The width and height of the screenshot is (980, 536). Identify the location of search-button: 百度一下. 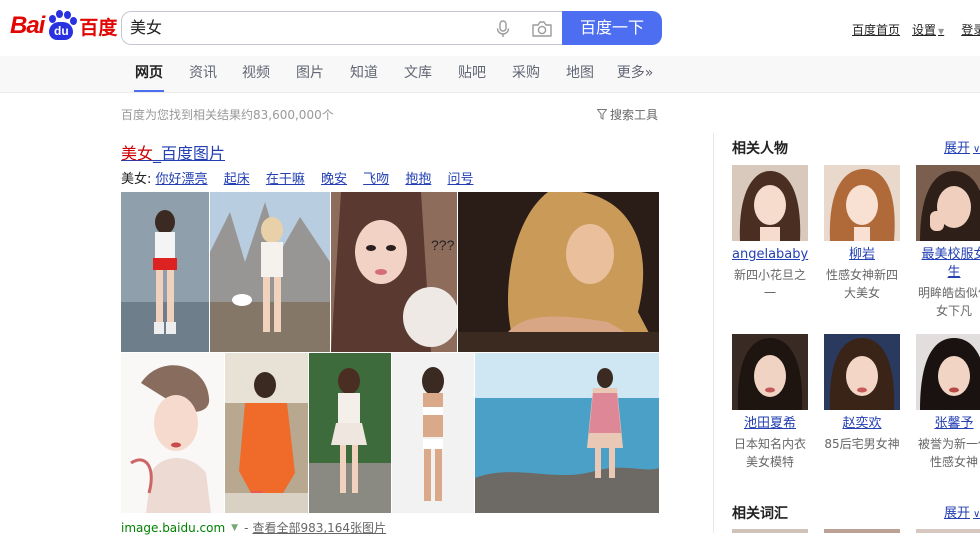
(612, 28).